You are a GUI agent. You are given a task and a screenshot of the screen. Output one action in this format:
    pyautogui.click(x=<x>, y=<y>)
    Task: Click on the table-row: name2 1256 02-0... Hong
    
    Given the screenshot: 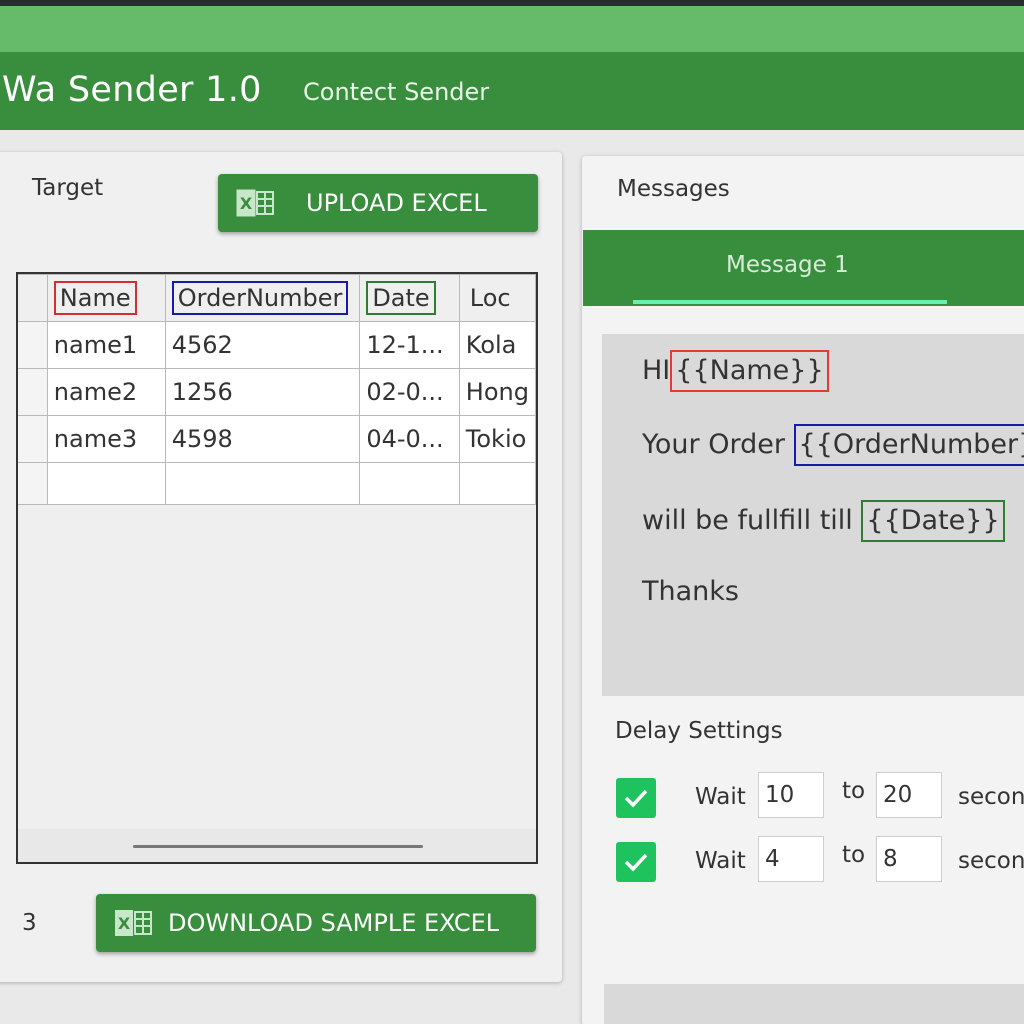 What is the action you would take?
    pyautogui.click(x=277, y=392)
    